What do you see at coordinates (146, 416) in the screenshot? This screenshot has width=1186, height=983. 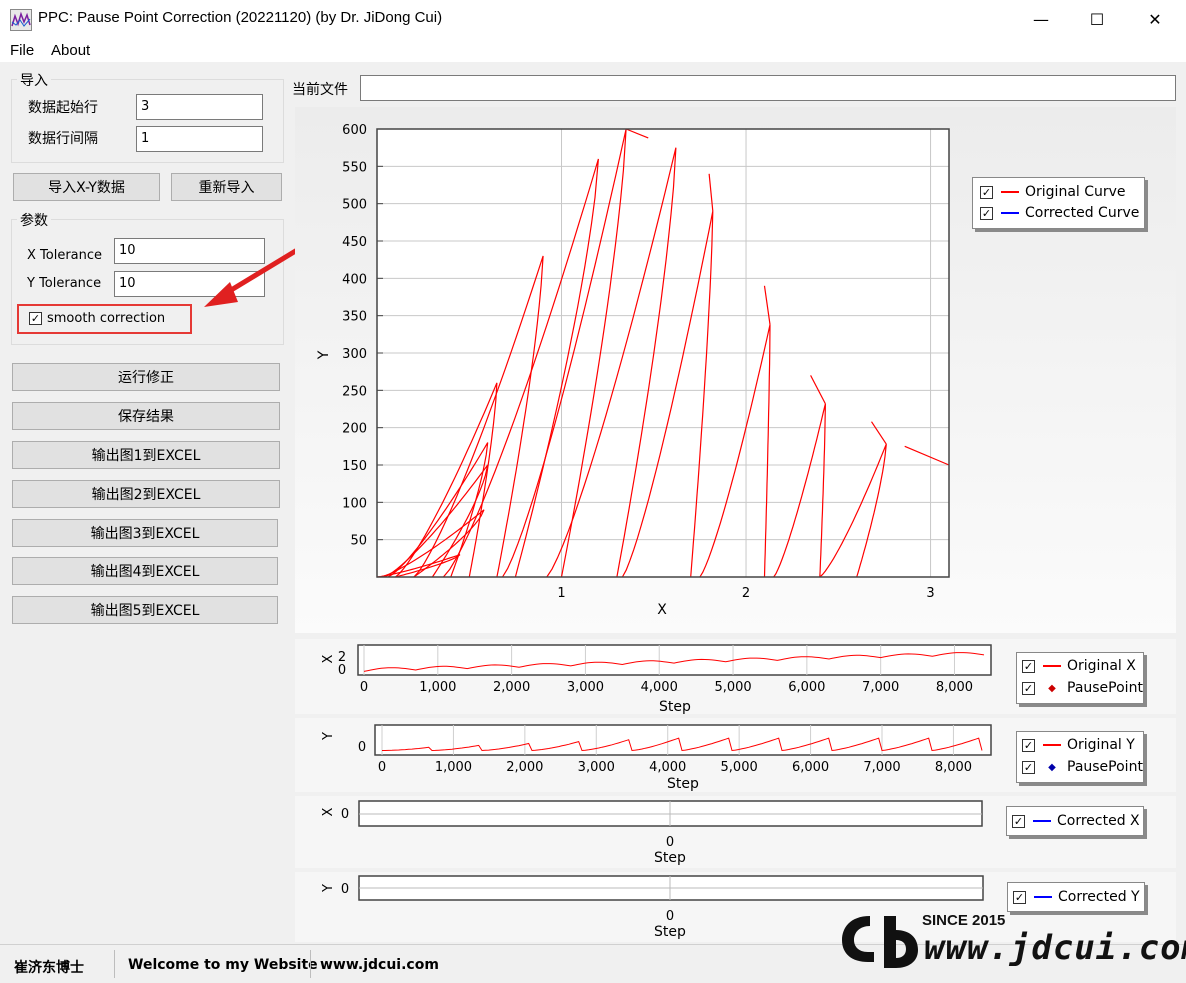 I see `save-results-button: 保存结果` at bounding box center [146, 416].